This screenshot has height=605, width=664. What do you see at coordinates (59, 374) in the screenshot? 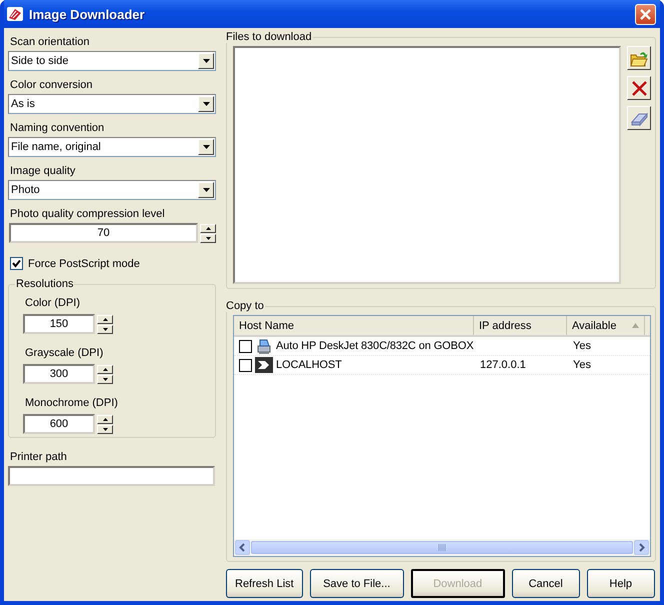
I see `number-field: 300` at bounding box center [59, 374].